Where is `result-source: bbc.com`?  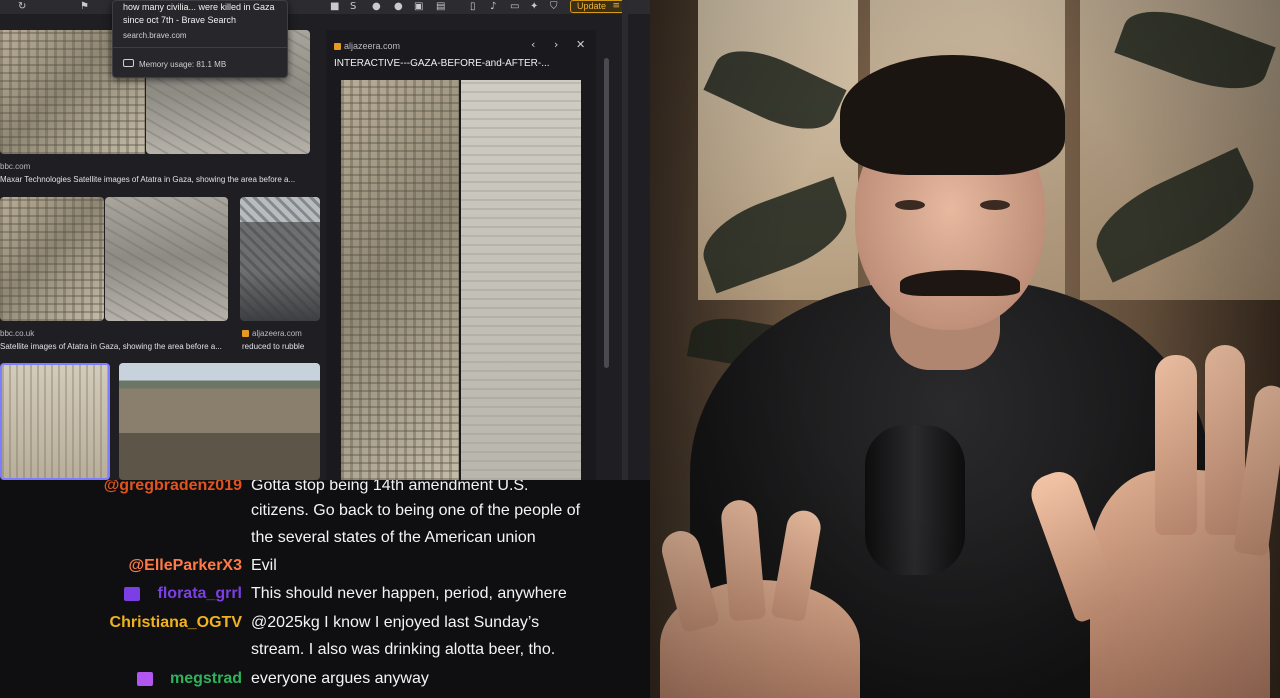
result-source: bbc.com is located at coordinates (15, 166).